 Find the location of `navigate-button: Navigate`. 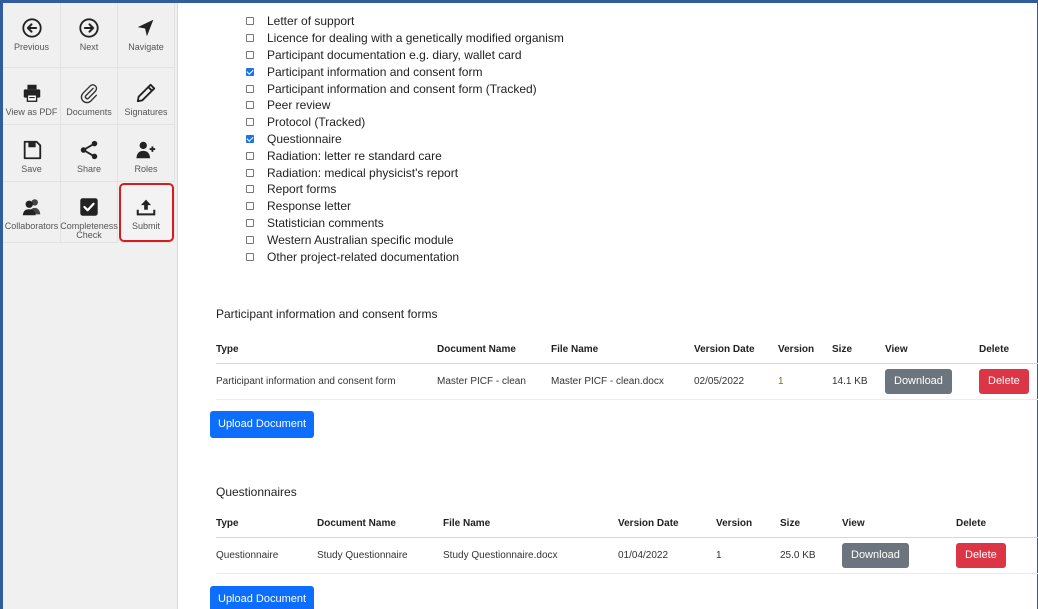

navigate-button: Navigate is located at coordinates (146, 35).